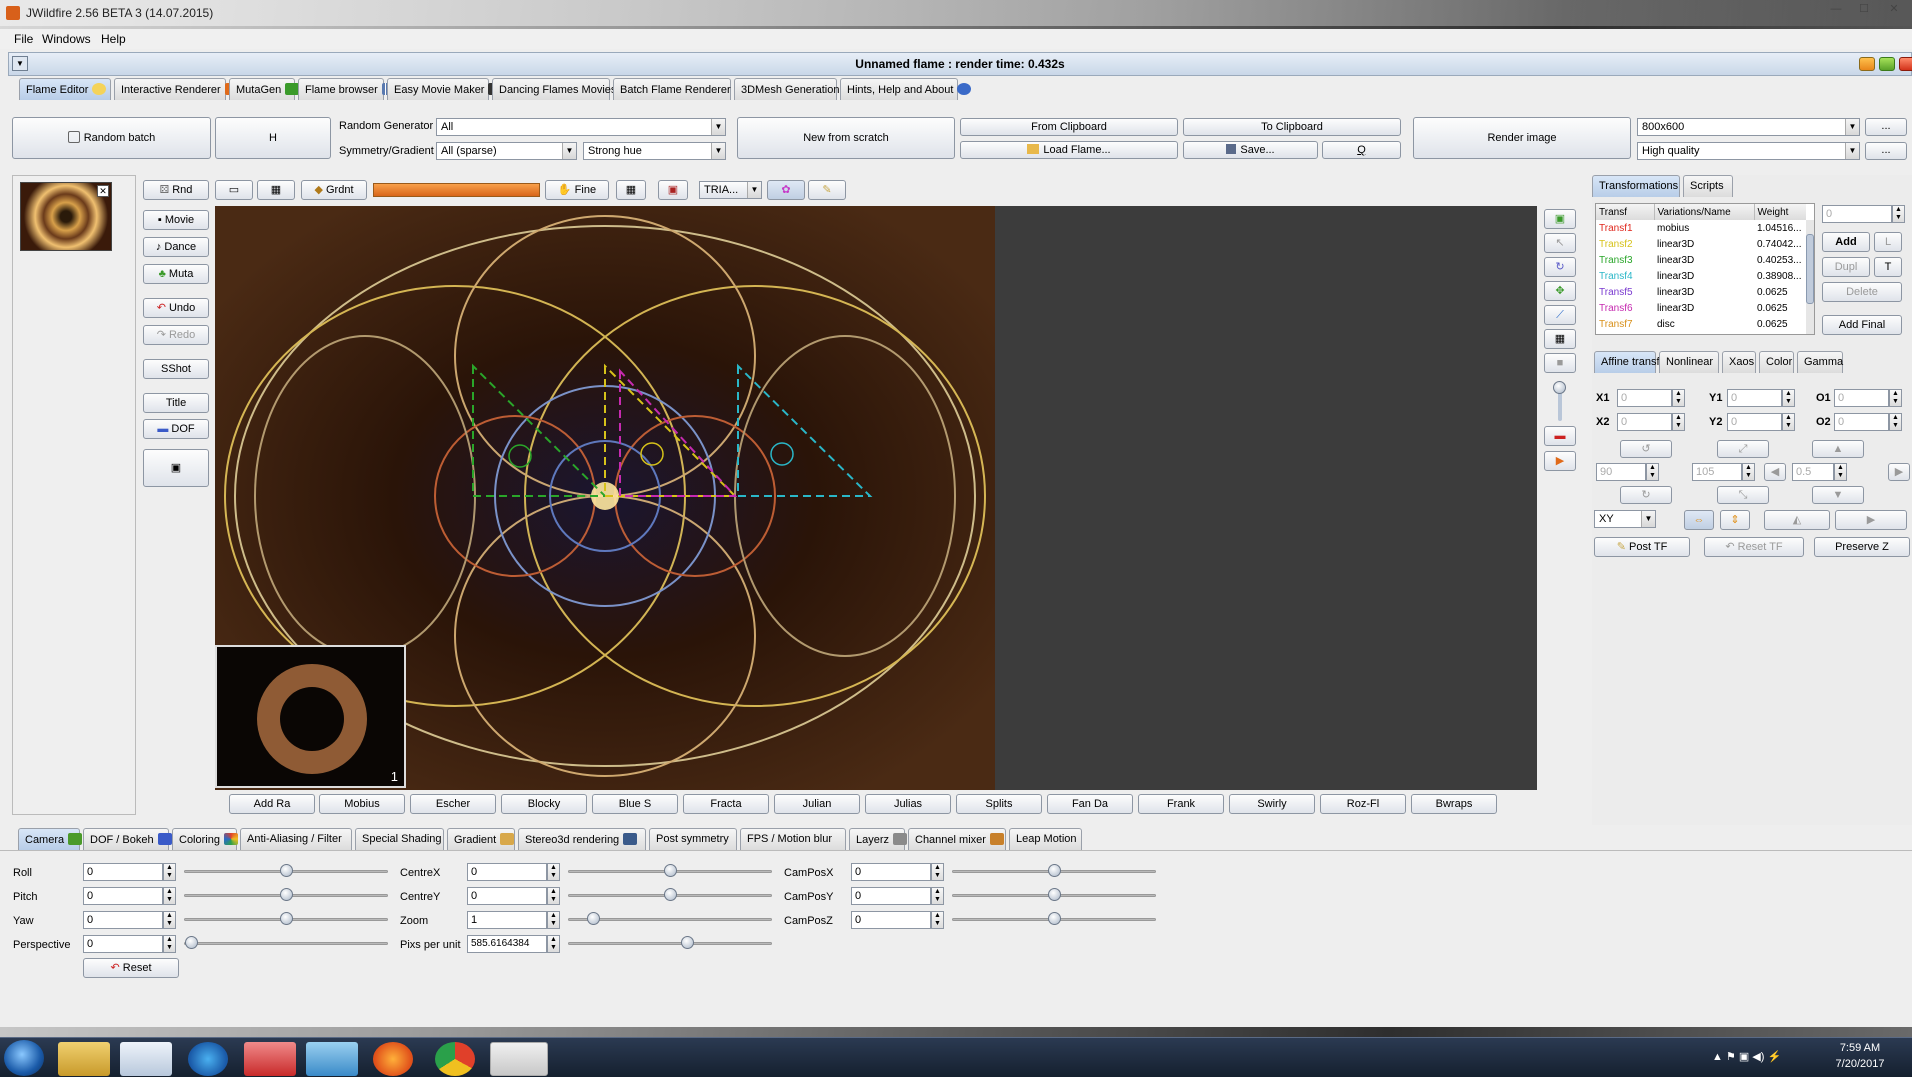 The width and height of the screenshot is (1912, 1077). What do you see at coordinates (670, 894) in the screenshot?
I see `centrey-slider-knob` at bounding box center [670, 894].